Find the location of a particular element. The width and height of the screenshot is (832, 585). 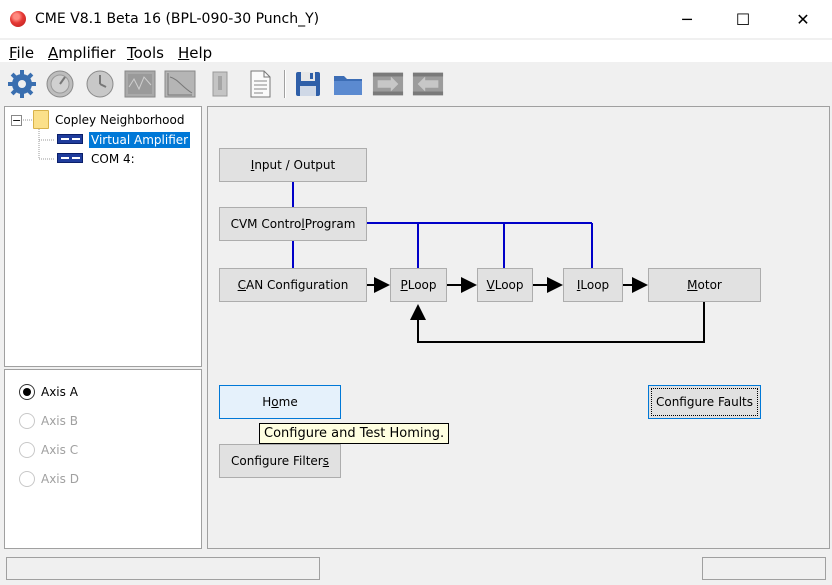

gear-icon is located at coordinates (22, 84).